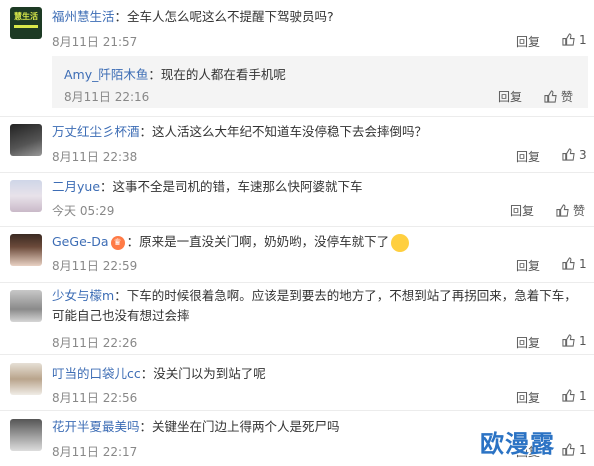 Image resolution: width=594 pixels, height=466 pixels. Describe the element at coordinates (117, 242) in the screenshot. I see `vip-badge-icon: ♛` at that location.